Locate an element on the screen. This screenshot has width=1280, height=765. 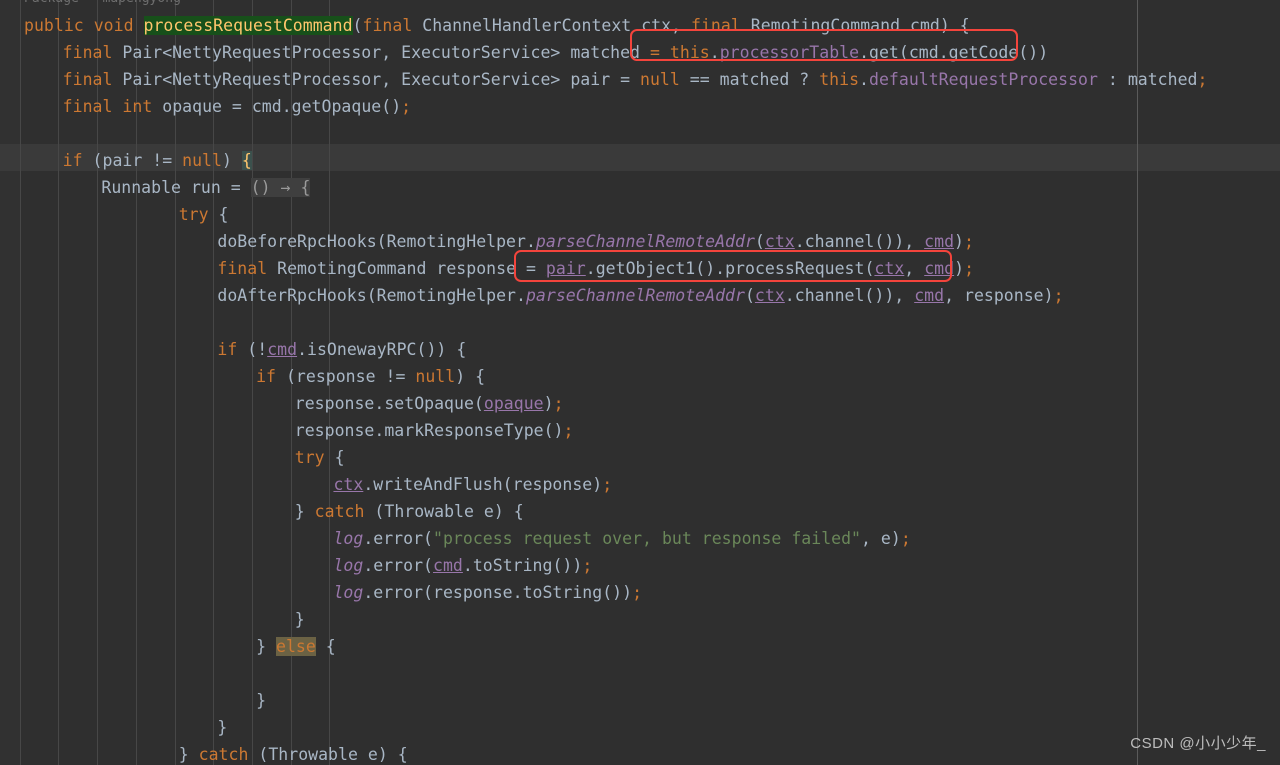
code-line: ctx.writeAndFlush(response); is located at coordinates (306, 484).